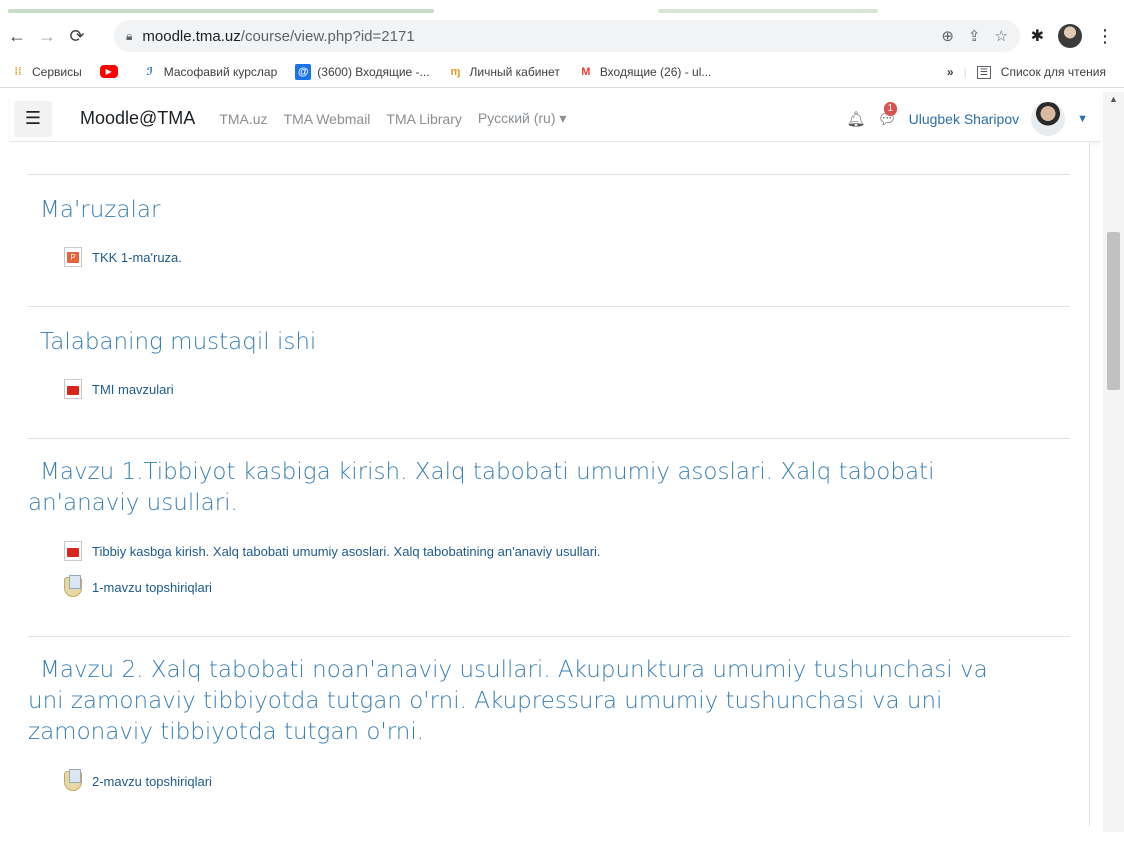  I want to click on reload-icon: ⟳, so click(77, 35).